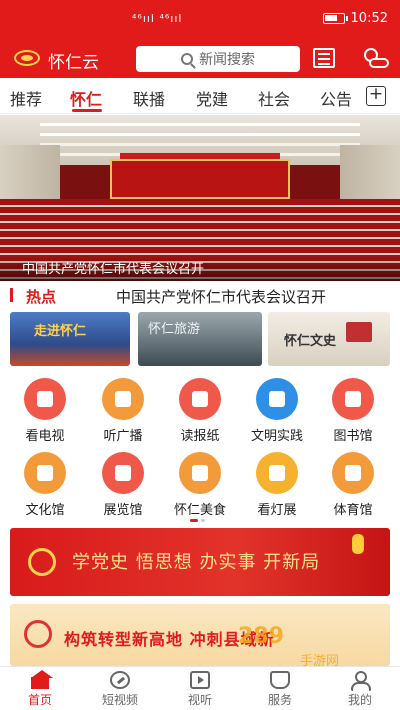 The width and height of the screenshot is (400, 710). Describe the element at coordinates (45, 399) in the screenshot. I see `tv-icon` at that location.